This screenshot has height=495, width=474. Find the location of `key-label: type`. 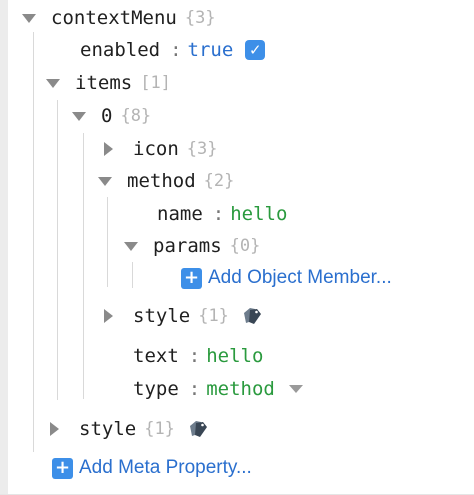

key-label: type is located at coordinates (156, 389).